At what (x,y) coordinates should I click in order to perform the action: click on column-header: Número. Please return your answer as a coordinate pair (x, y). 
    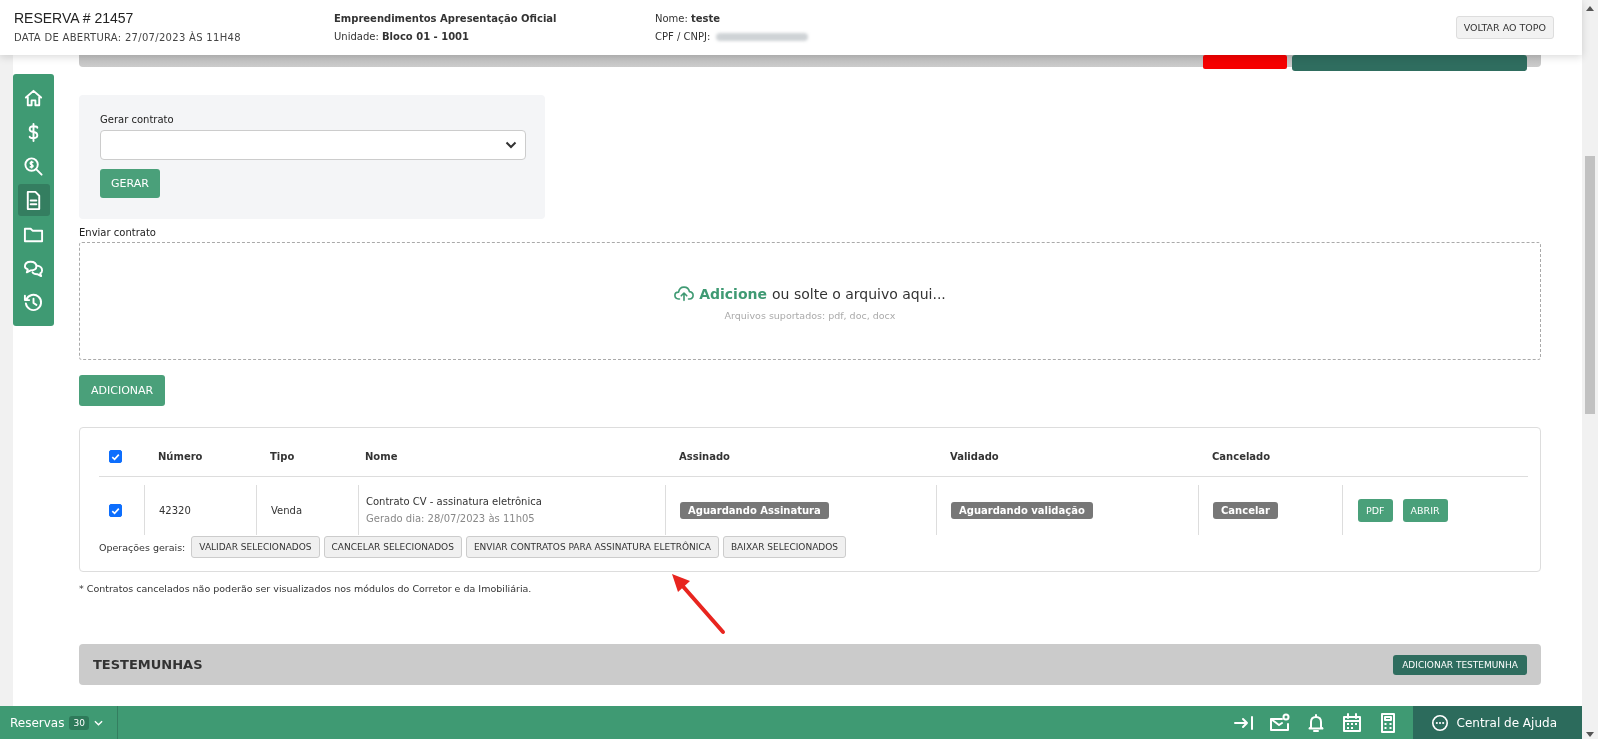
    Looking at the image, I should click on (180, 456).